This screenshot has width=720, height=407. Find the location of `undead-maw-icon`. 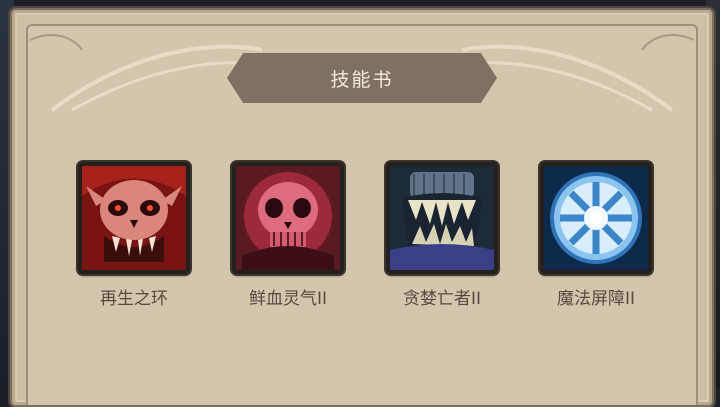

undead-maw-icon is located at coordinates (442, 218).